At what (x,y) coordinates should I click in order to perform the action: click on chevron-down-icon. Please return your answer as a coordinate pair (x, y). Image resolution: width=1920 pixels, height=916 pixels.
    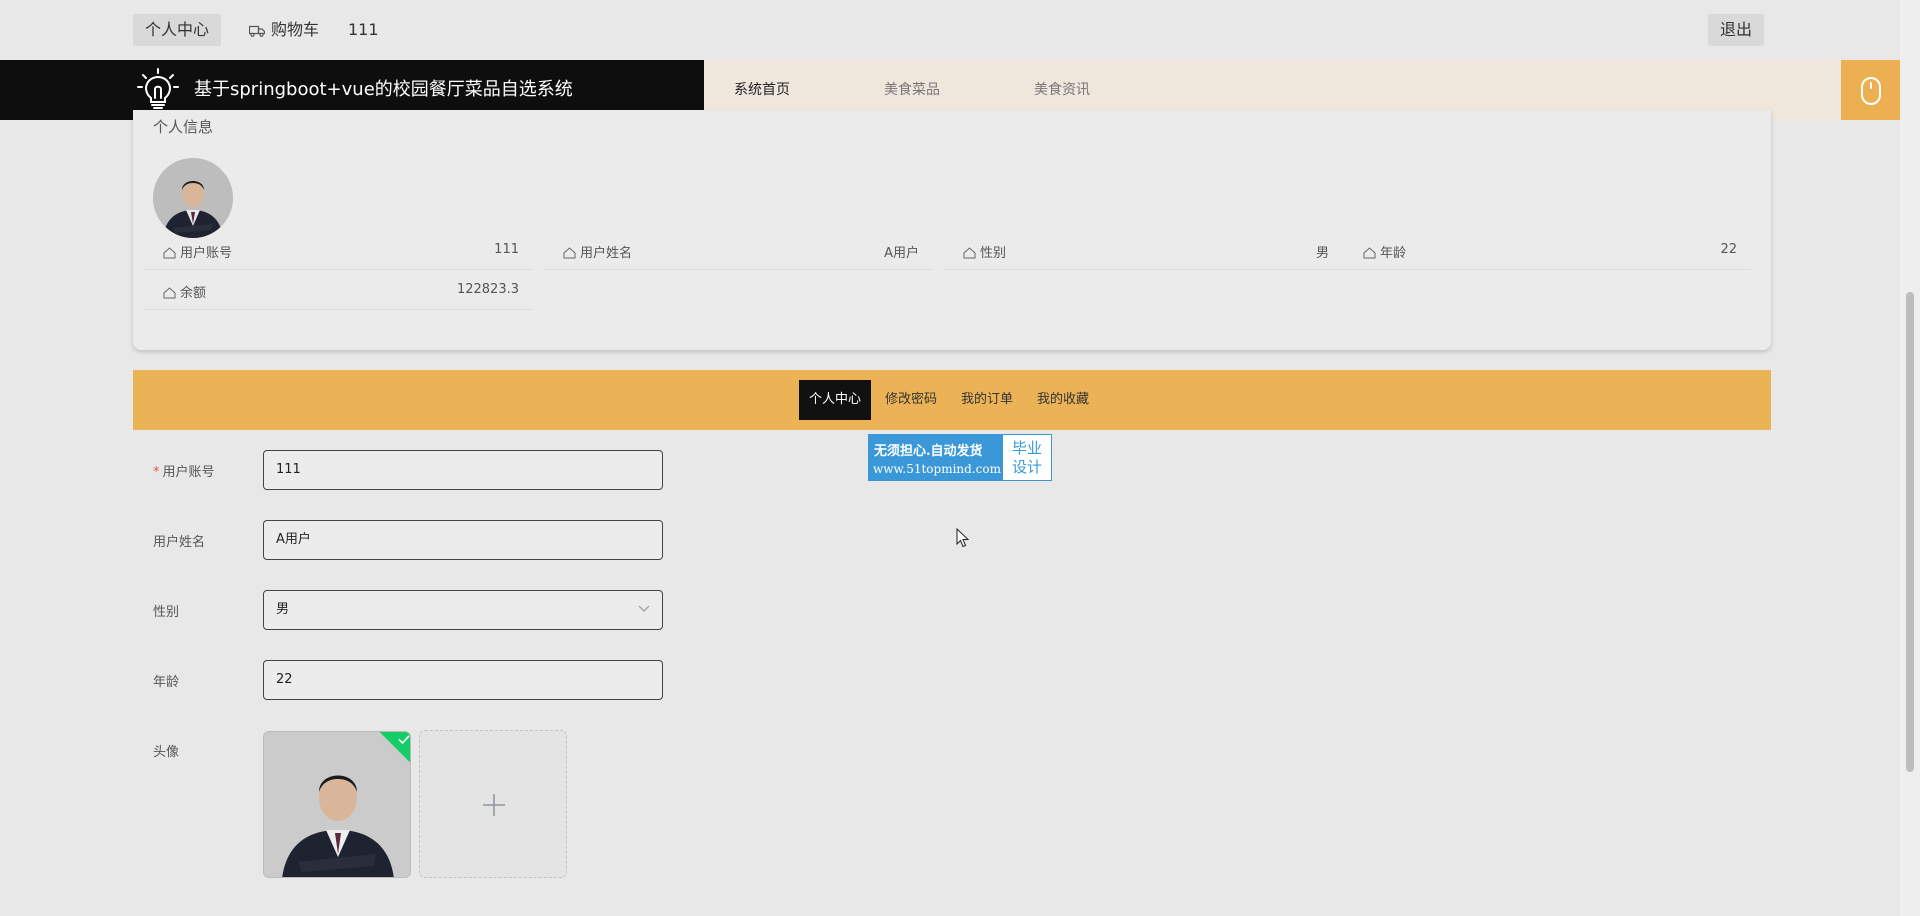
    Looking at the image, I should click on (644, 608).